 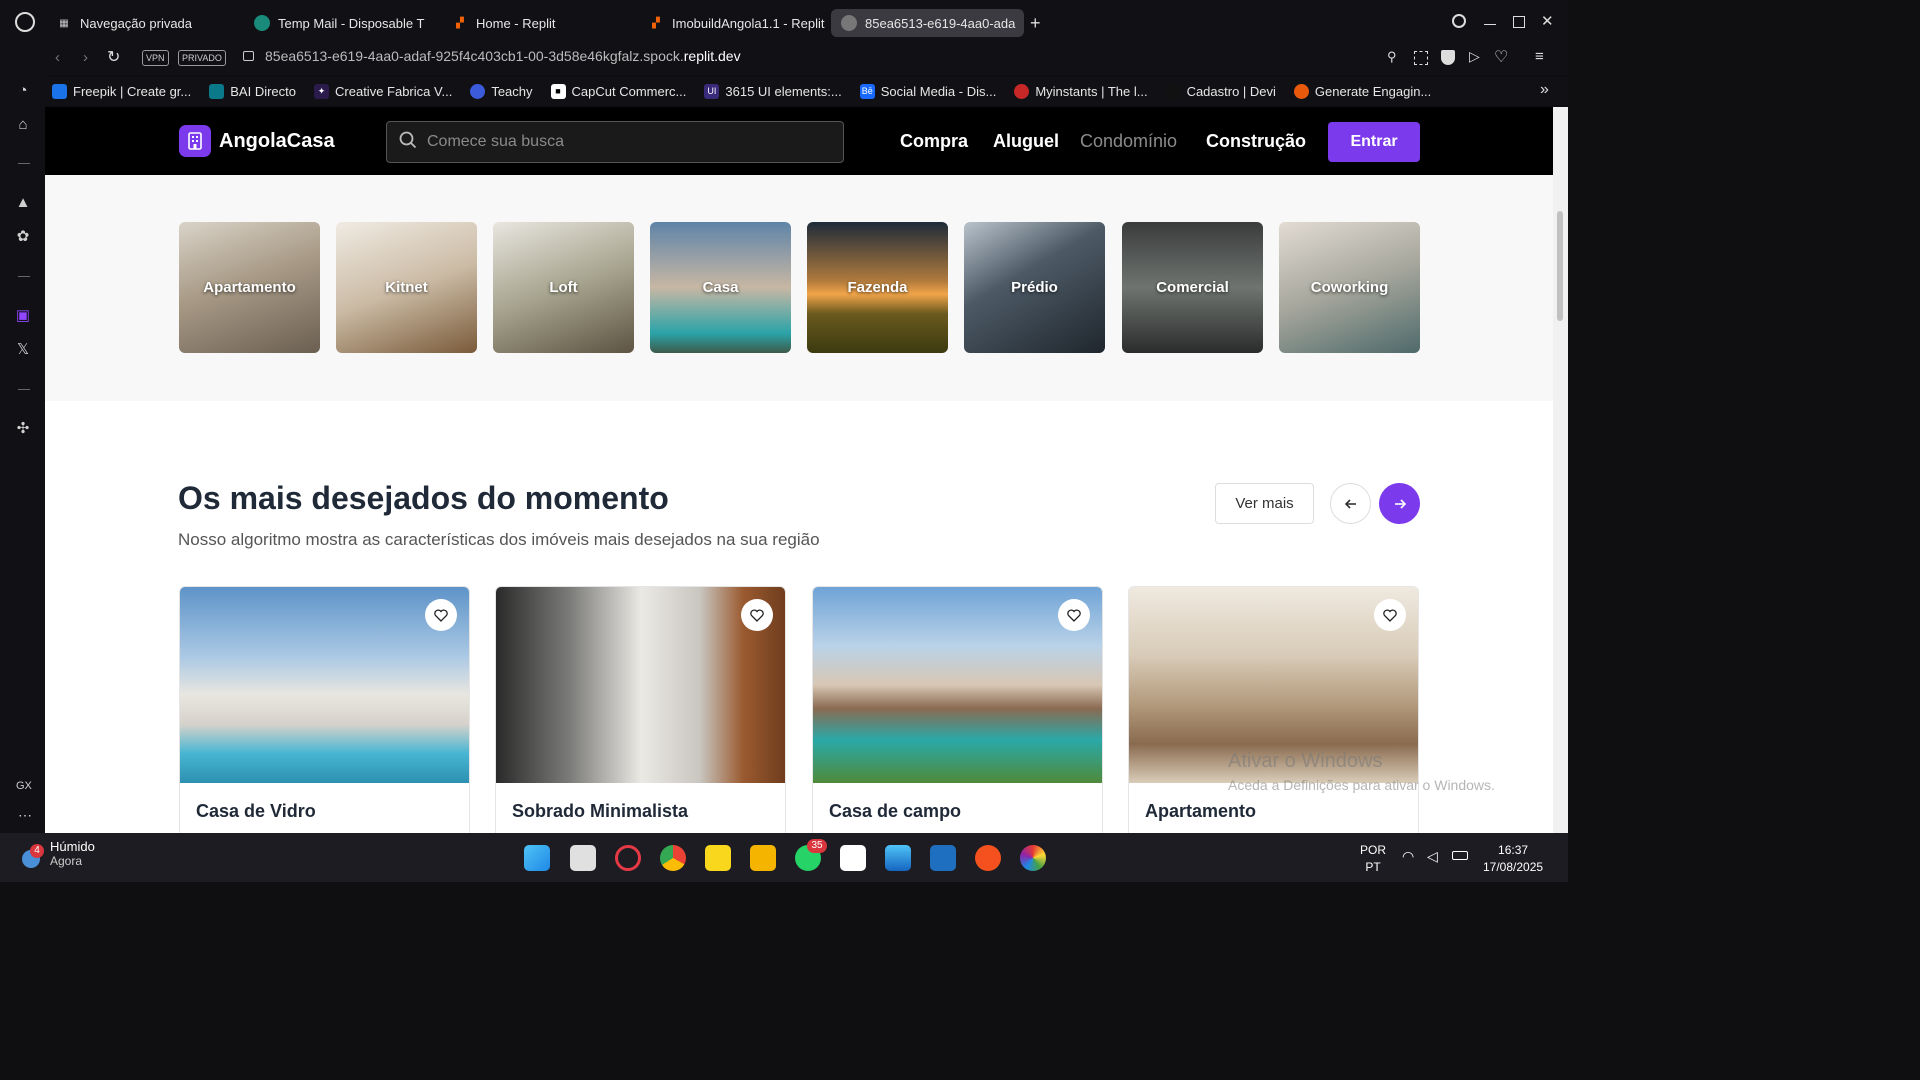 I want to click on twitch-icon: ▣, so click(x=23, y=316).